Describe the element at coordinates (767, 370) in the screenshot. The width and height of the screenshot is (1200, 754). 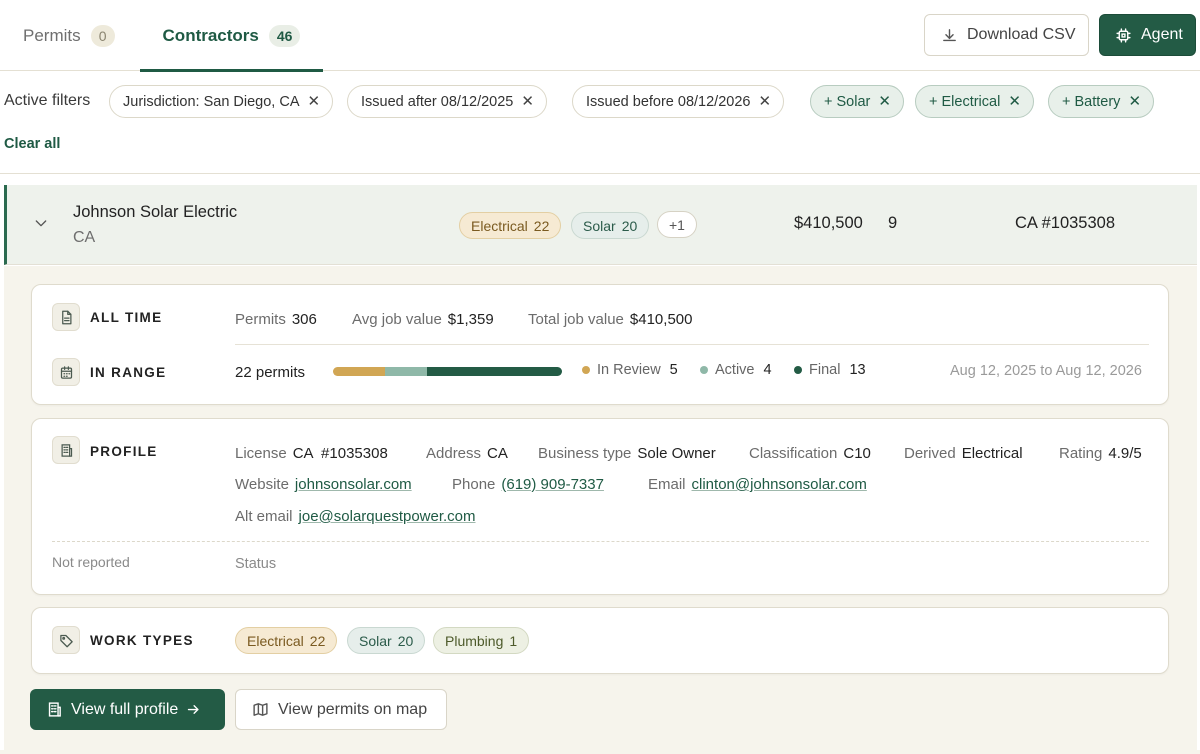
I see `legend-count: 4` at that location.